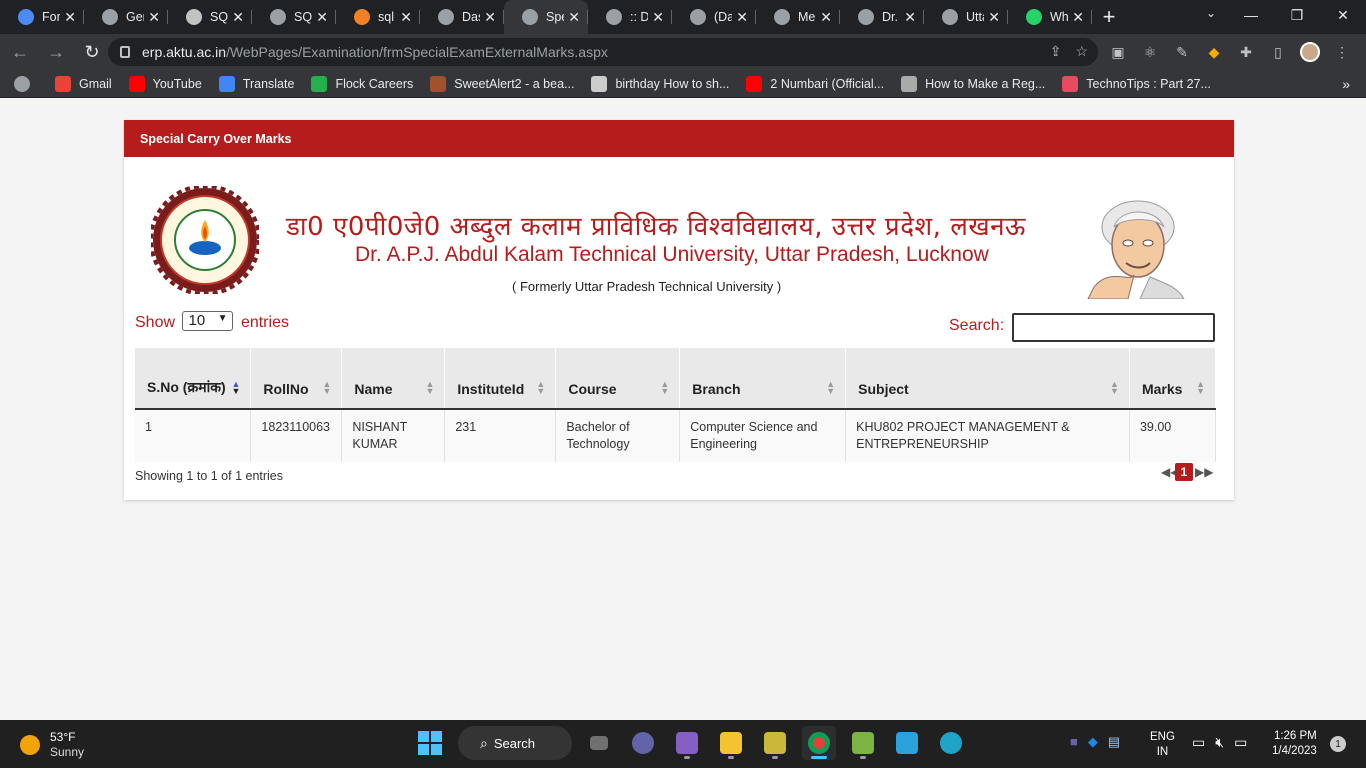  Describe the element at coordinates (1204, 472) in the screenshot. I see `next-page-icon: ▶▶` at that location.